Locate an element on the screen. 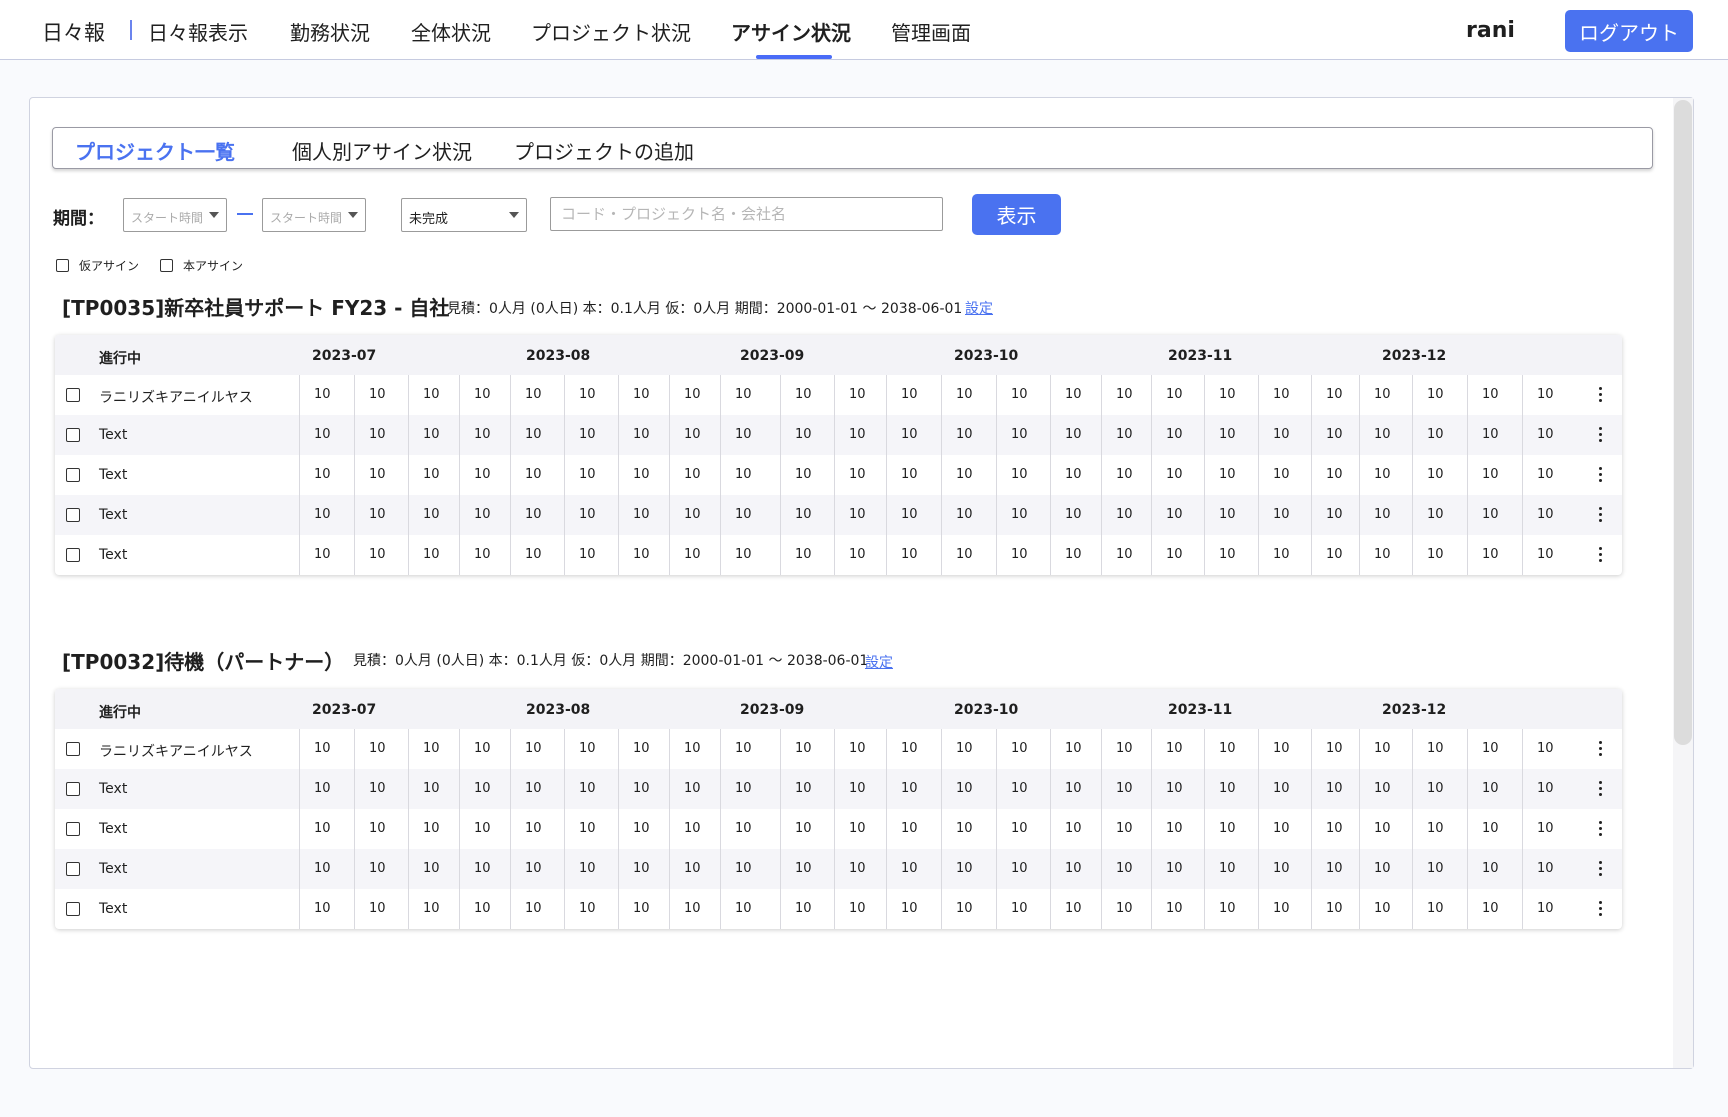 The height and width of the screenshot is (1117, 1728). nav-daily-report-view: 日々報表示 is located at coordinates (198, 31).